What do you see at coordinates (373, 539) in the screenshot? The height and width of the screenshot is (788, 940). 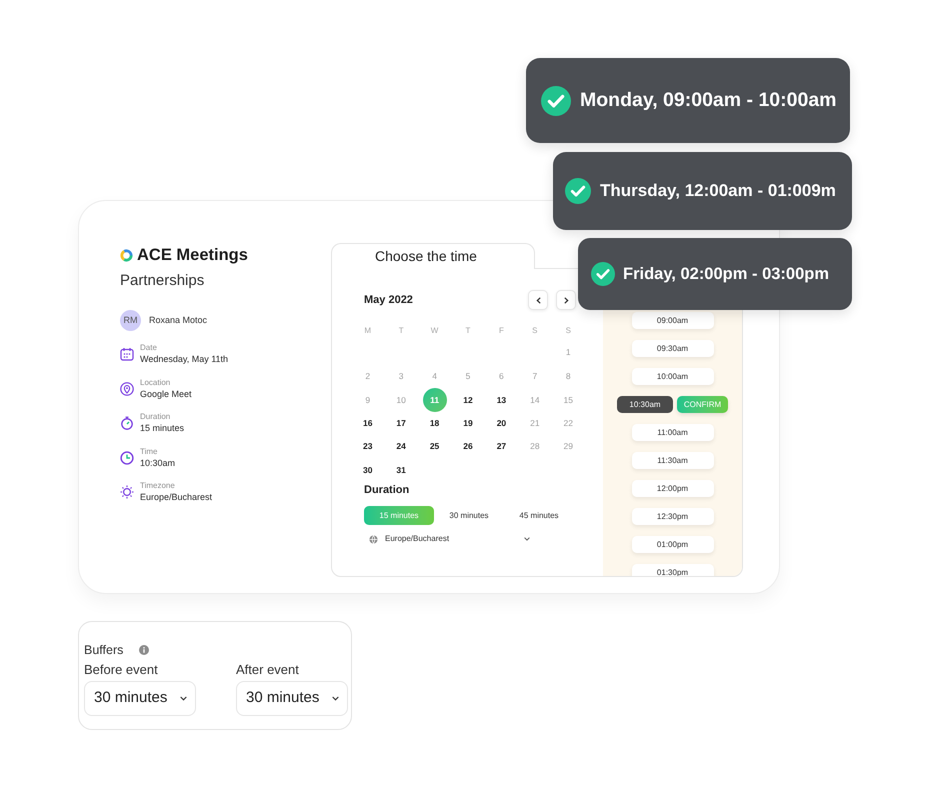 I see `globe-icon` at bounding box center [373, 539].